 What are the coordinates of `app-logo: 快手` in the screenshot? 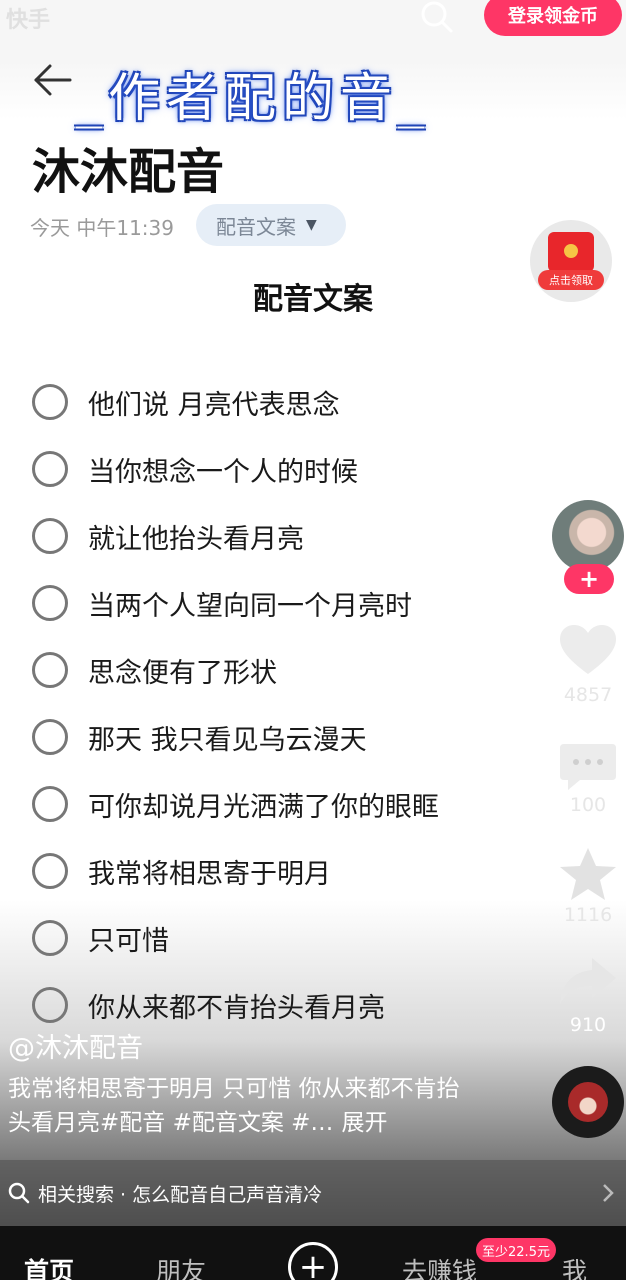 It's located at (28, 20).